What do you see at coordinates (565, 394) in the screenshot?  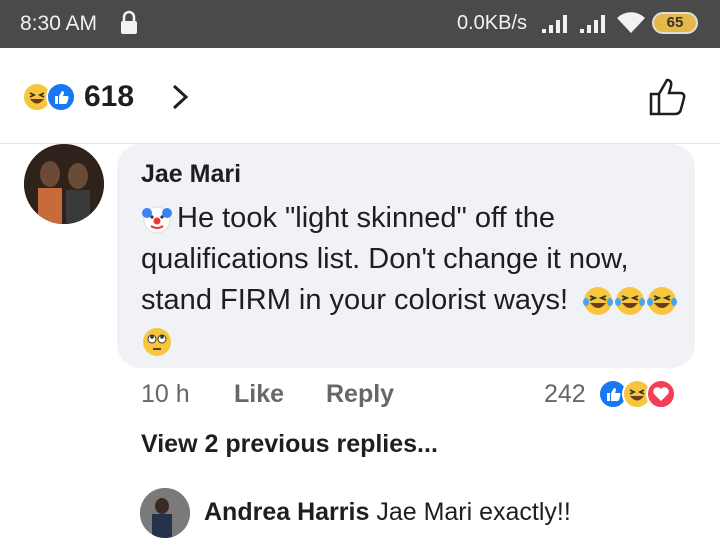 I see `comment-reaction-count: 242` at bounding box center [565, 394].